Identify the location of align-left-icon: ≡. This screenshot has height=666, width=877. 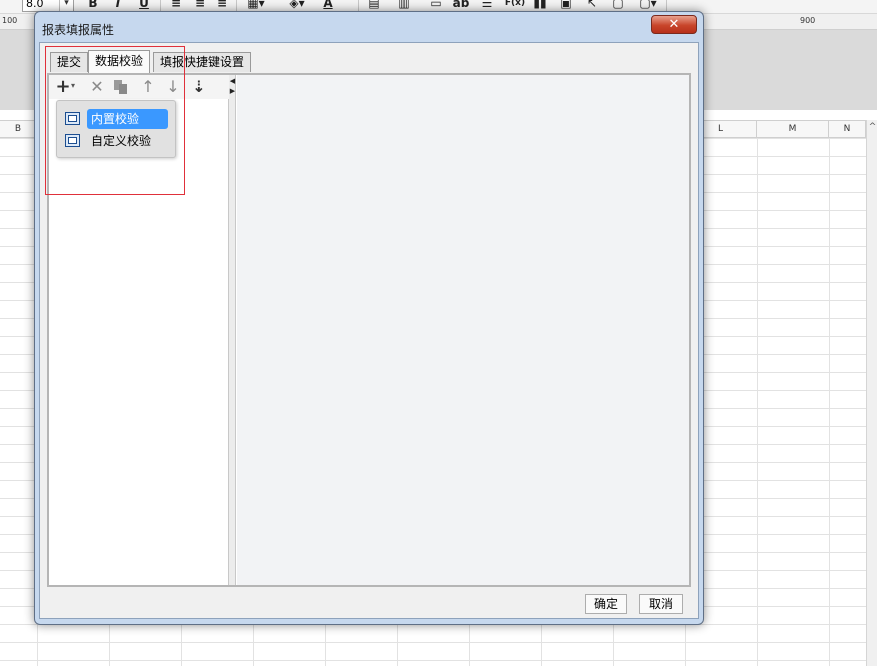
(176, 5).